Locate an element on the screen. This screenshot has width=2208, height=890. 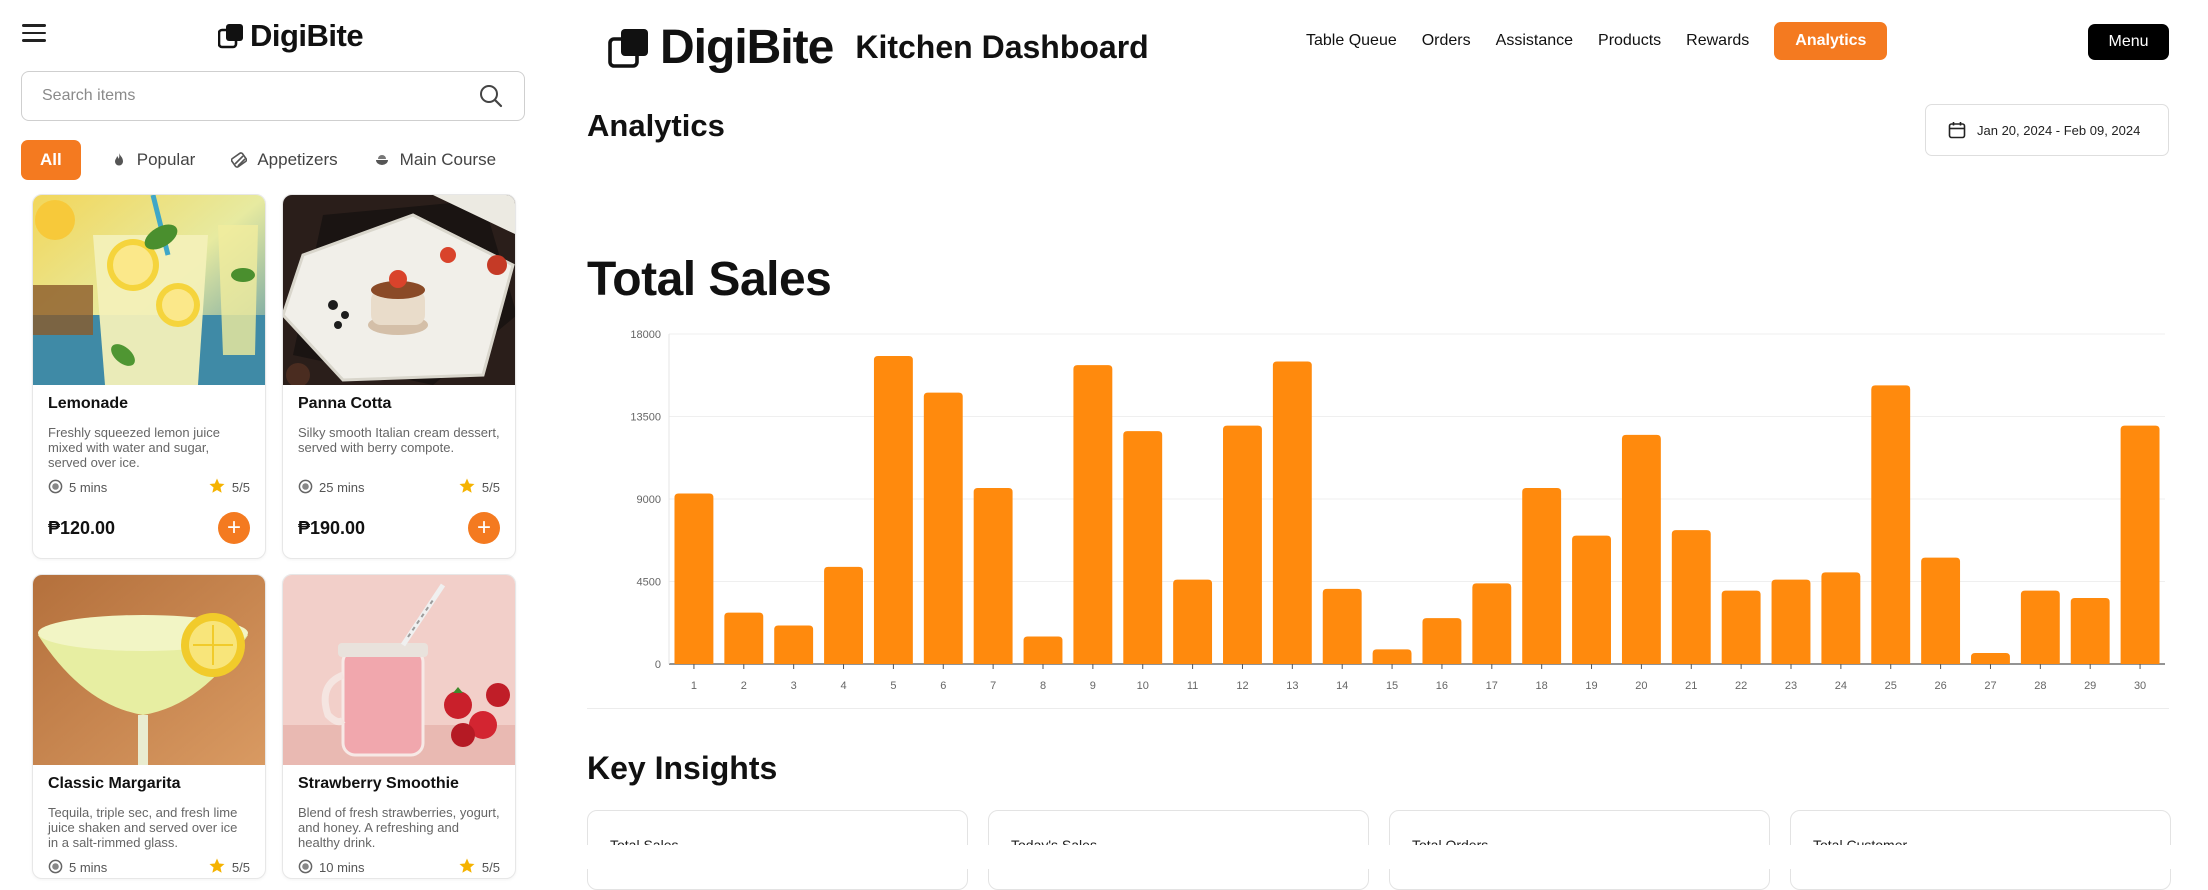
category-tab-popular: Popular is located at coordinates (153, 160).